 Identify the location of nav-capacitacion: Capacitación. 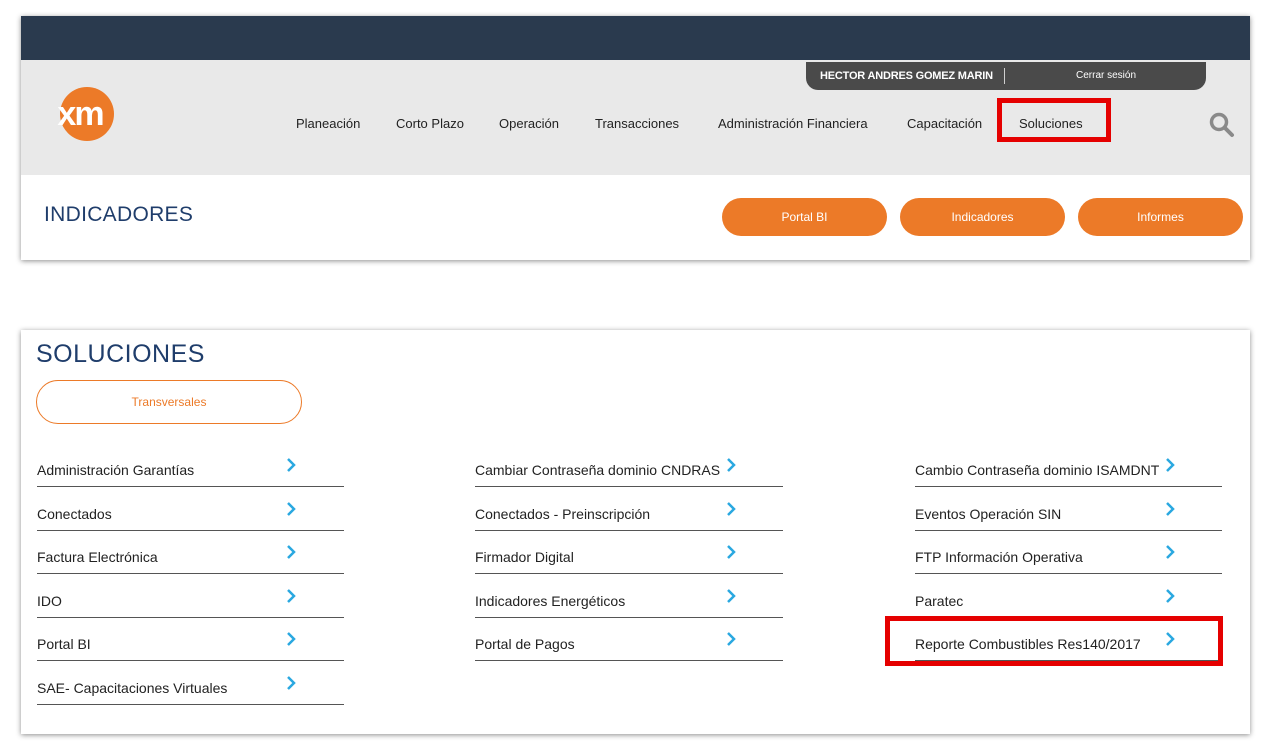
(944, 123).